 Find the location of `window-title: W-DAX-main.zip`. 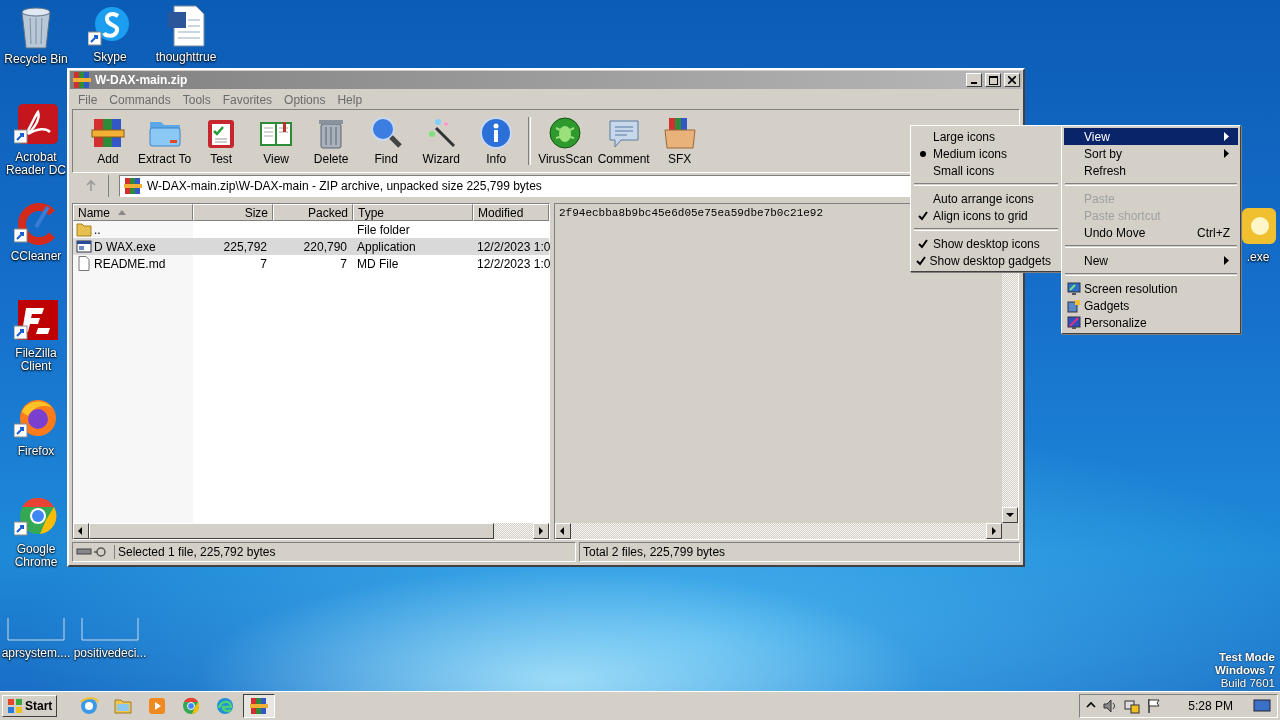

window-title: W-DAX-main.zip is located at coordinates (142, 80).